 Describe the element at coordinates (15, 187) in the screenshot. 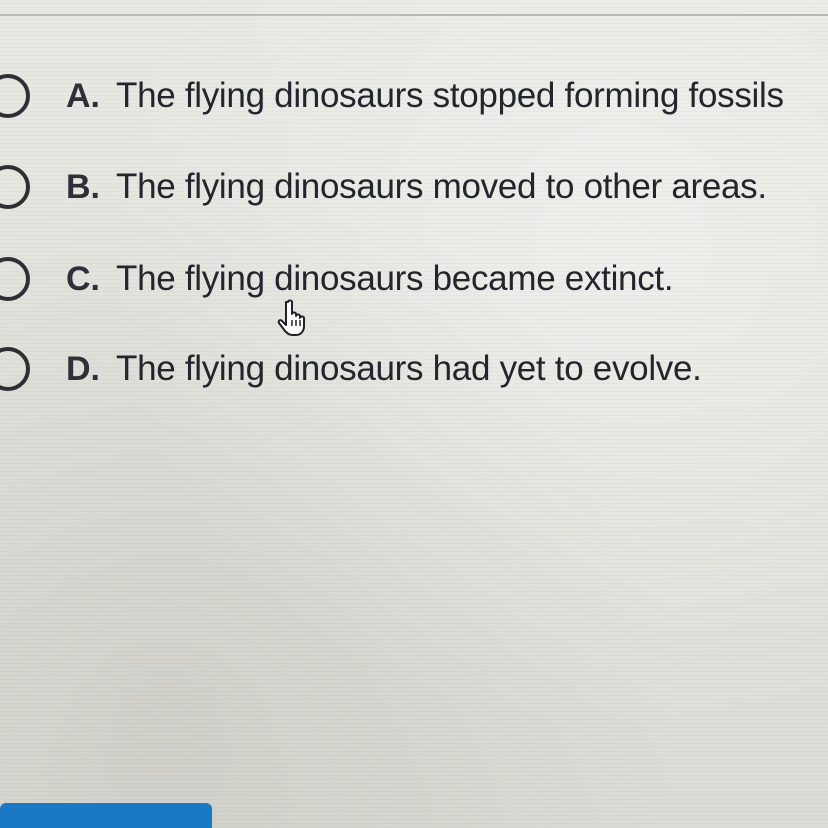

I see `radio-button-b` at that location.